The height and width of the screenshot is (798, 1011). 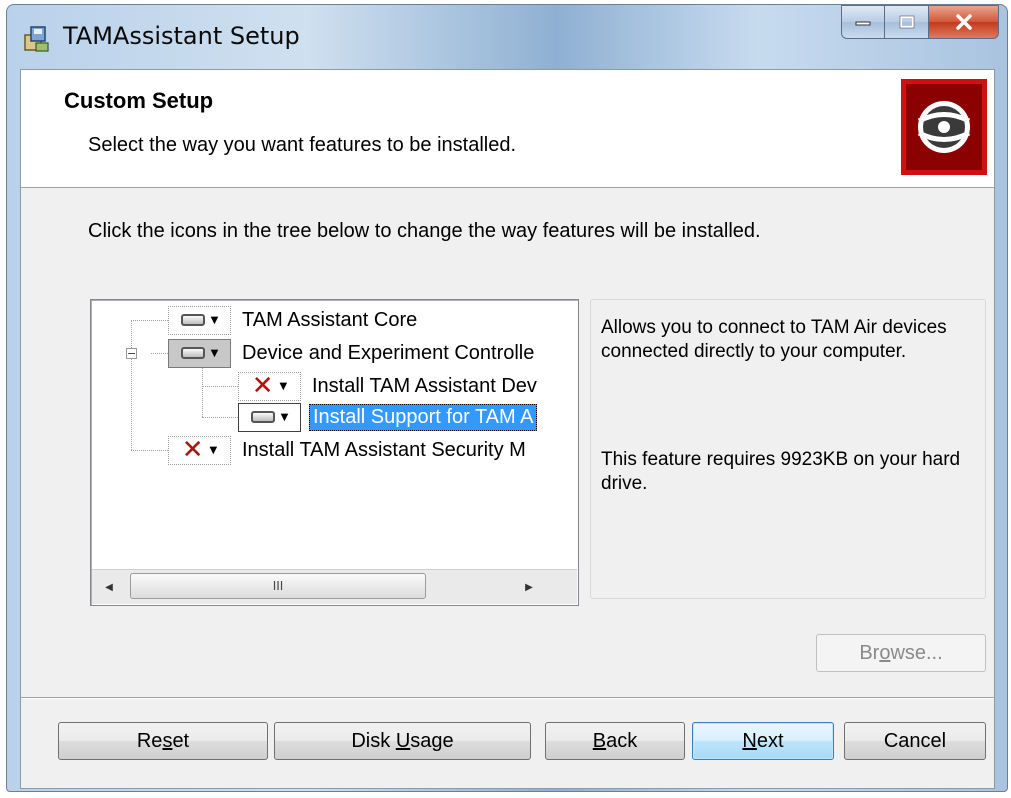 I want to click on banner-logo, so click(x=944, y=127).